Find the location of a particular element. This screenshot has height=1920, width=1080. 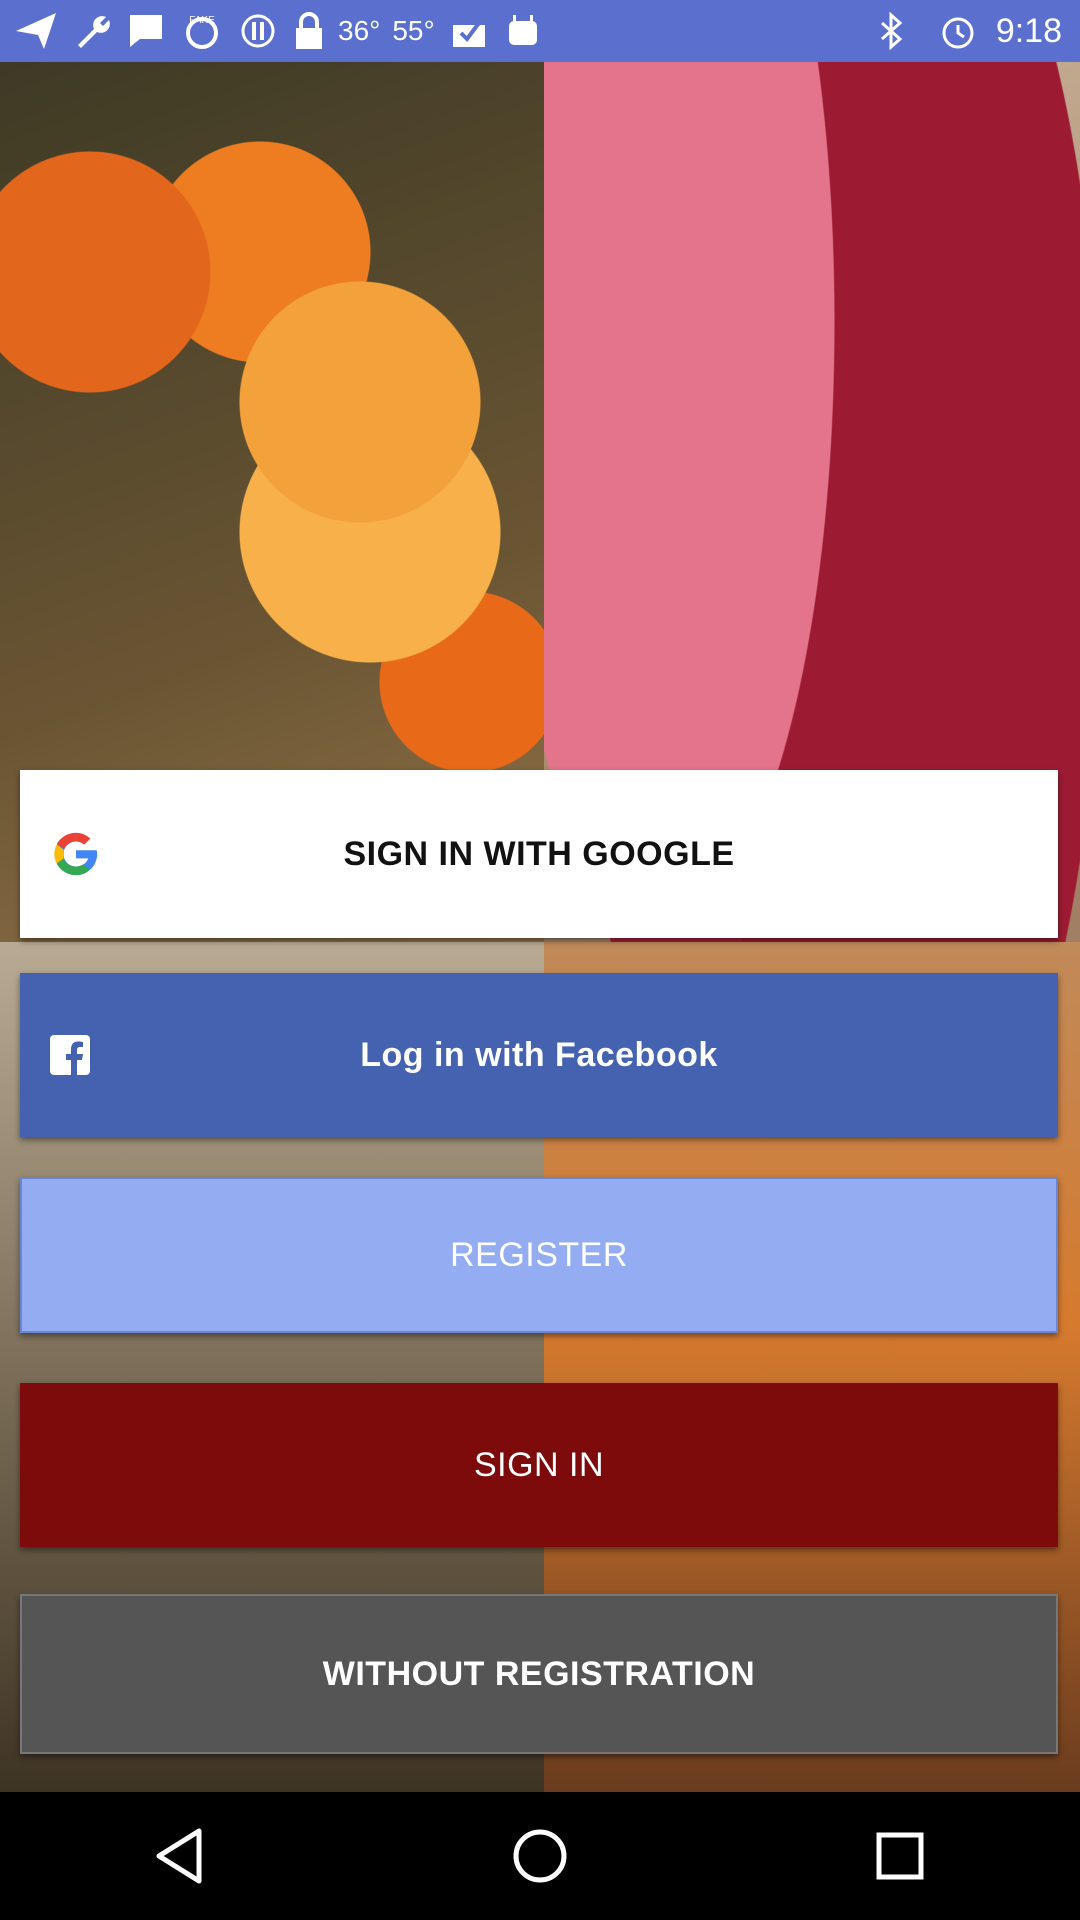

google-sign-in-label: SIGN IN WITH GOOGLE is located at coordinates (539, 853).